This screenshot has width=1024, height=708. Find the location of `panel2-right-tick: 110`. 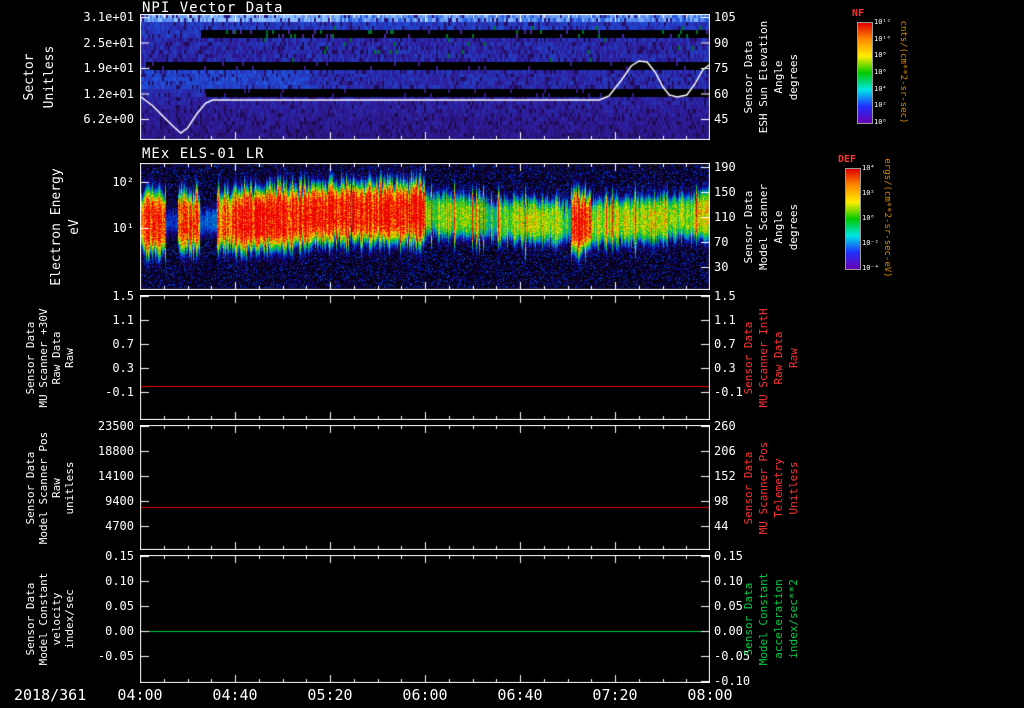

panel2-right-tick: 110 is located at coordinates (725, 217).